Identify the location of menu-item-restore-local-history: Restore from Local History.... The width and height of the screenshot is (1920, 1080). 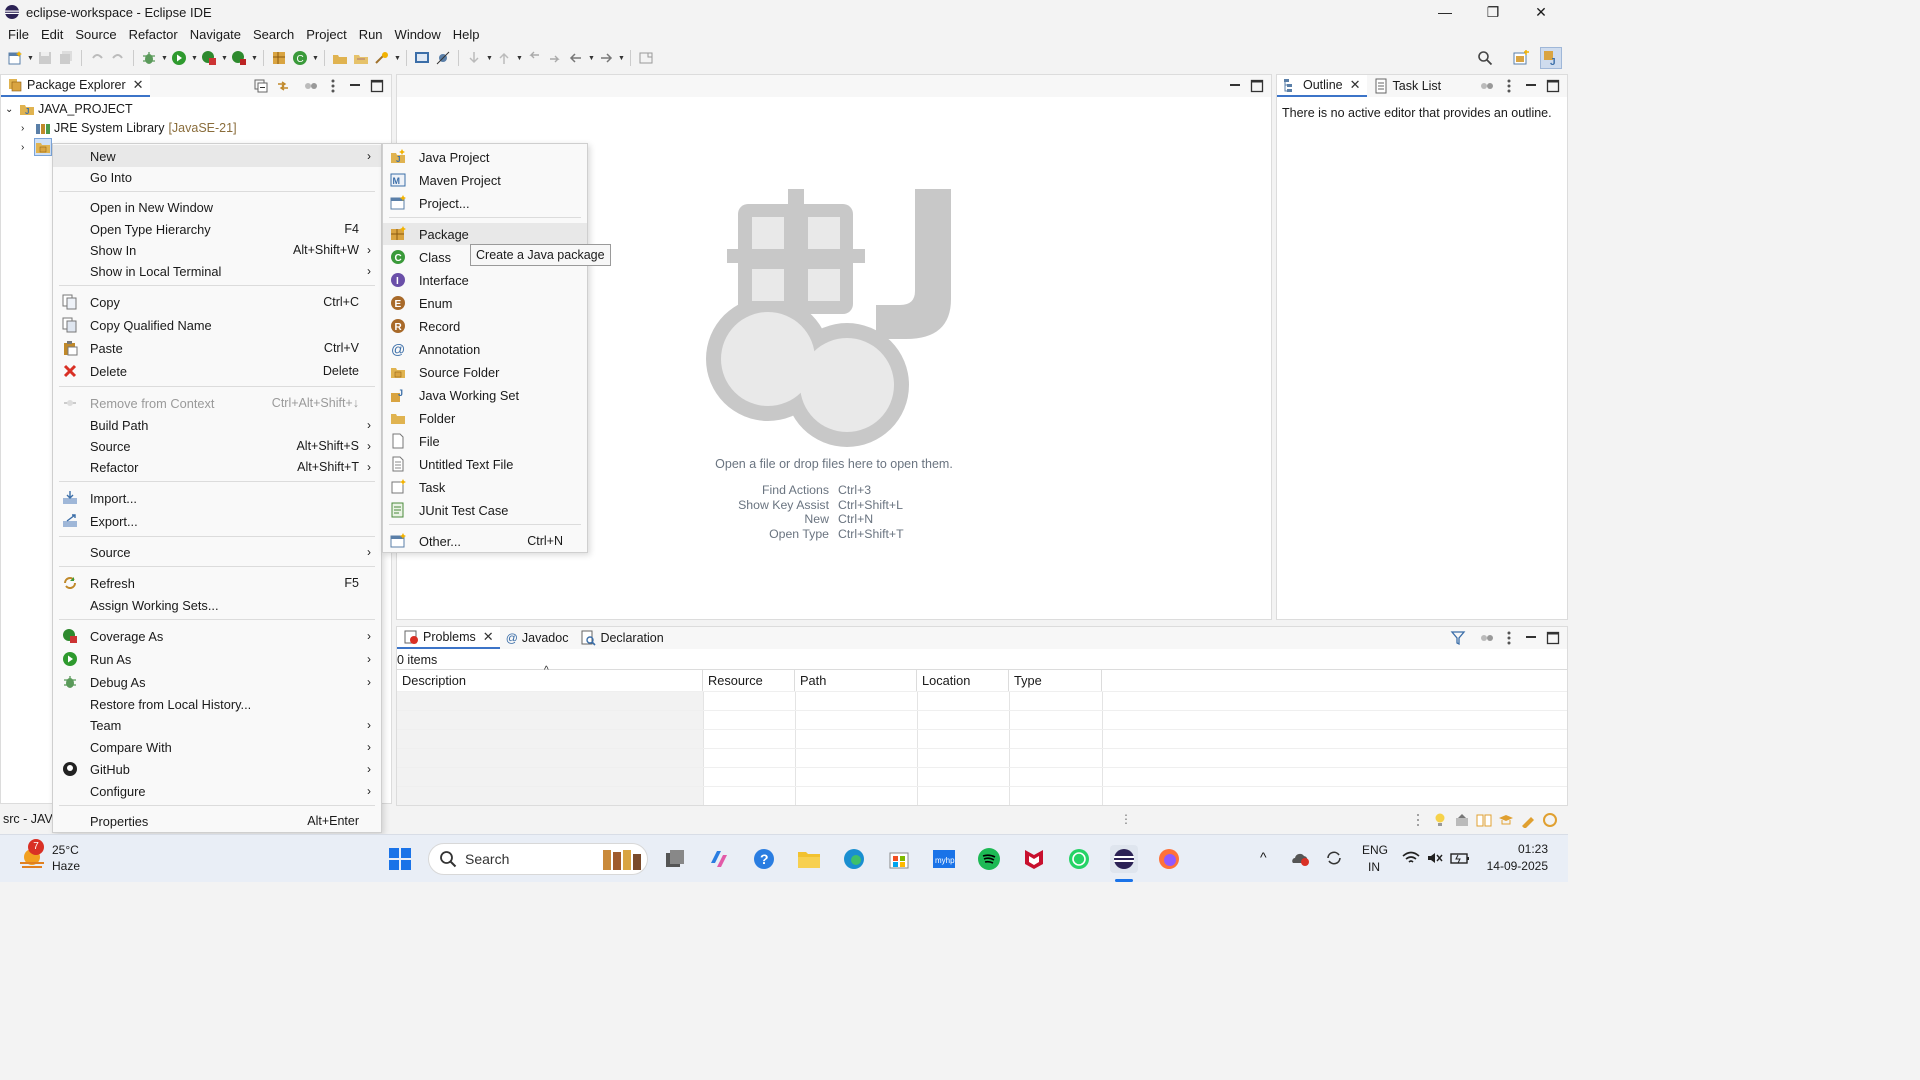
(217, 704).